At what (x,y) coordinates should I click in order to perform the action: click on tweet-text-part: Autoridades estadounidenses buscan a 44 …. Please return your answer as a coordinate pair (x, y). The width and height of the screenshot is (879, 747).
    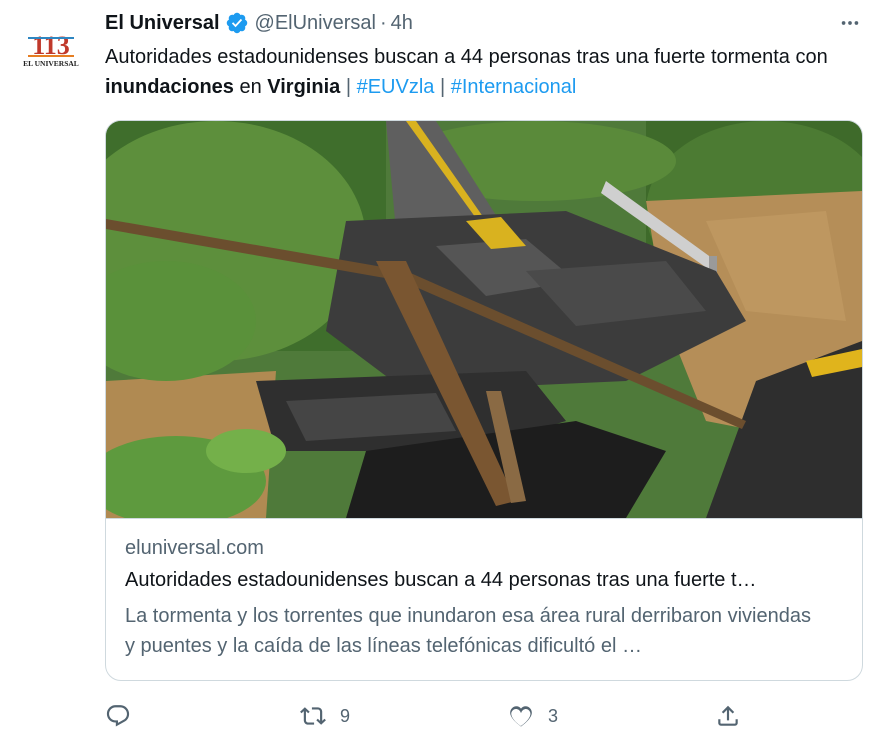
    Looking at the image, I should click on (466, 57).